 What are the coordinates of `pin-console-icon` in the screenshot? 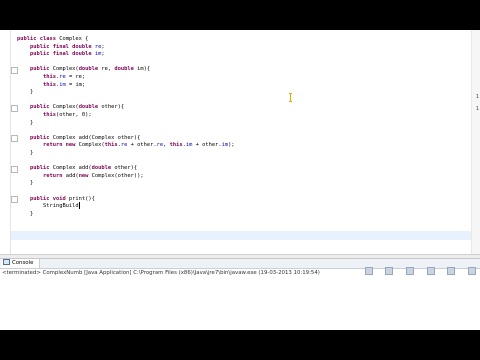 It's located at (410, 271).